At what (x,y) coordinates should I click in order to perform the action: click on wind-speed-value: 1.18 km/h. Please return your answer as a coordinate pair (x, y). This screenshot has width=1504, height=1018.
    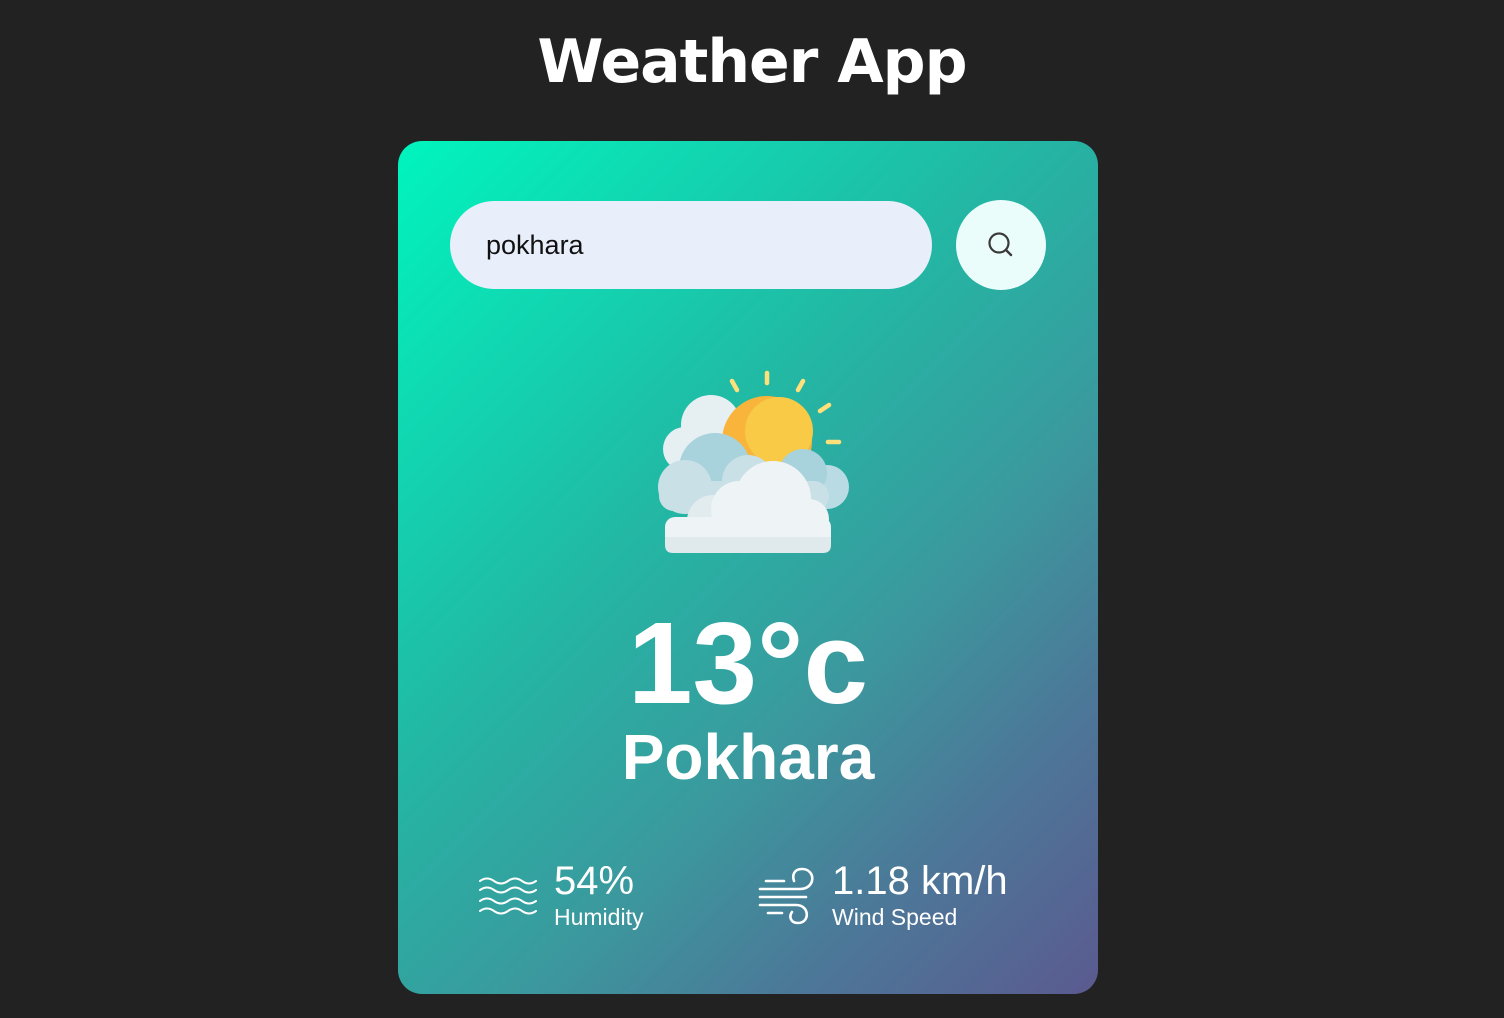
    Looking at the image, I should click on (920, 881).